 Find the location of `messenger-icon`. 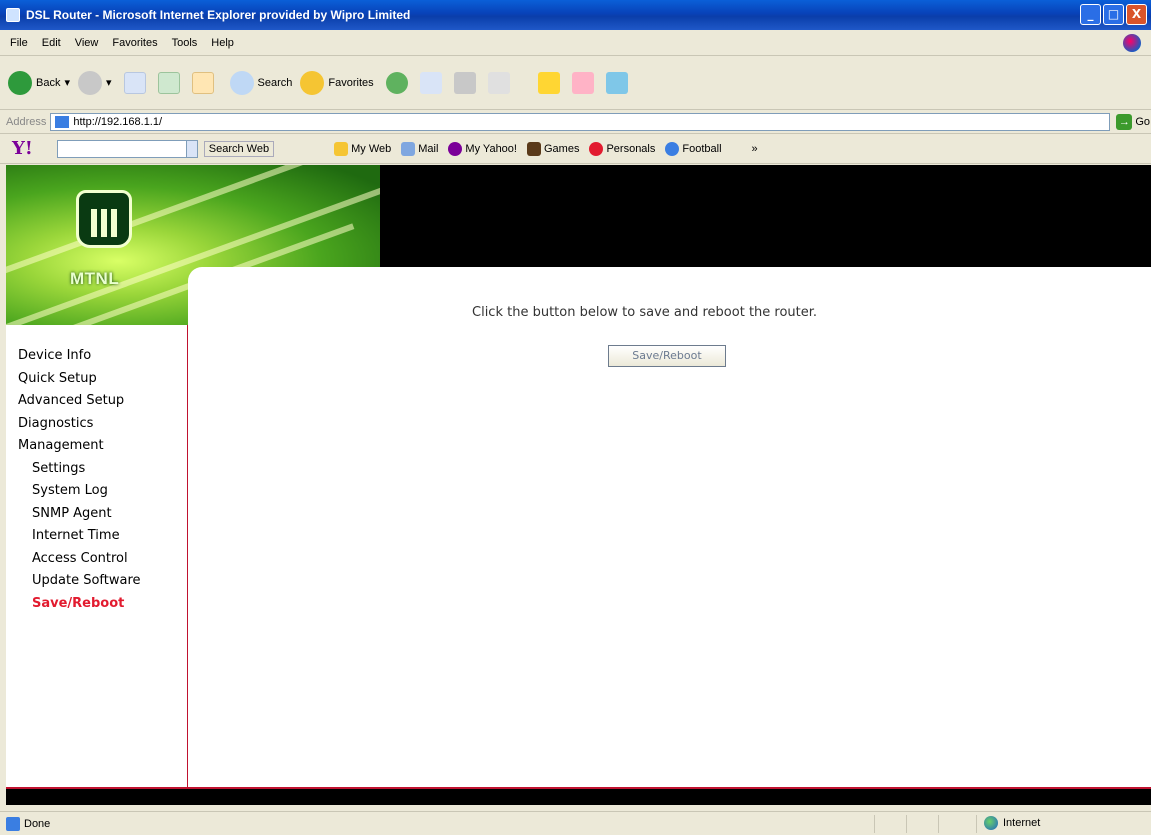

messenger-icon is located at coordinates (548, 82).